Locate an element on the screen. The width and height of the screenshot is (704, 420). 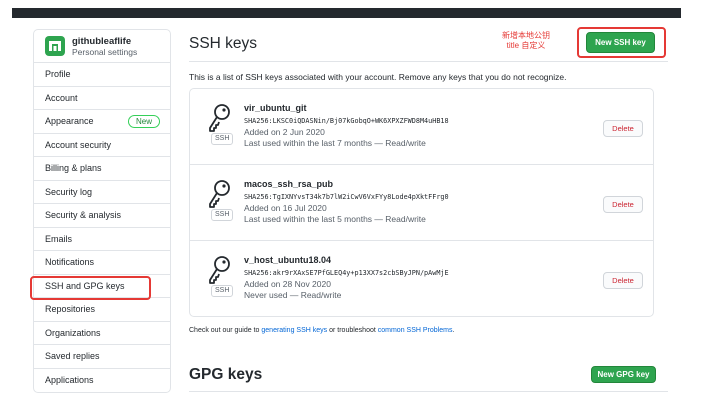
sidebar-item-saved-replies: Saved replies is located at coordinates (102, 357).